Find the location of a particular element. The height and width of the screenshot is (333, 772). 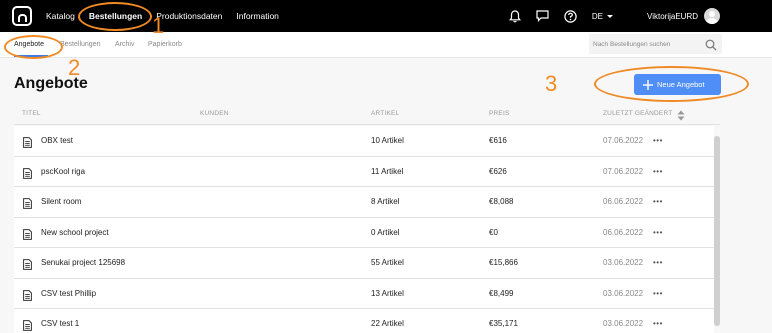

annotation-number-1: 1 is located at coordinates (158, 25).